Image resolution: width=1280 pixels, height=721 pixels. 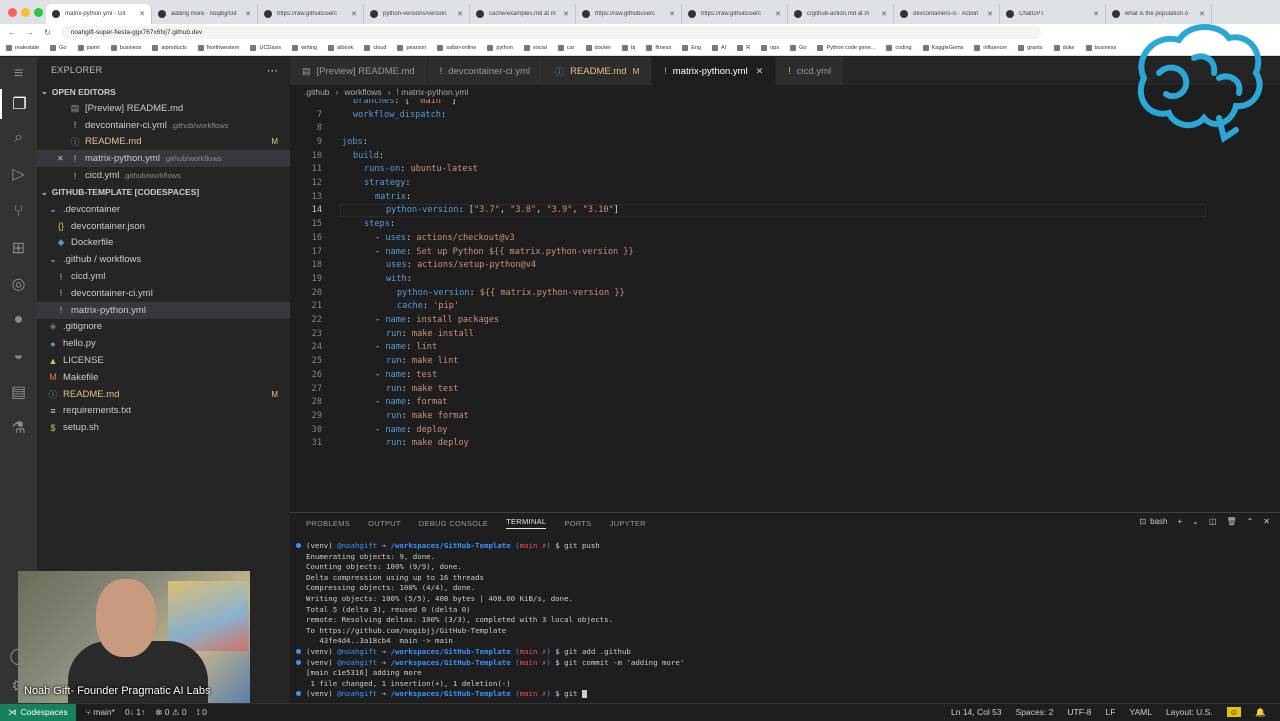 What do you see at coordinates (898, 48) in the screenshot?
I see `bookmark-item: coding` at bounding box center [898, 48].